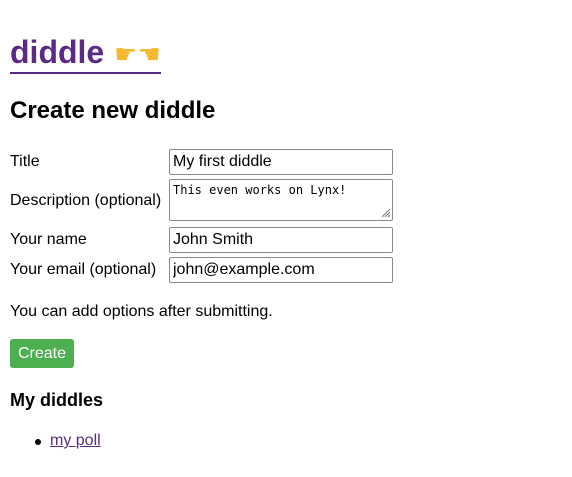  Describe the element at coordinates (48, 239) in the screenshot. I see `name-label: Your name` at that location.